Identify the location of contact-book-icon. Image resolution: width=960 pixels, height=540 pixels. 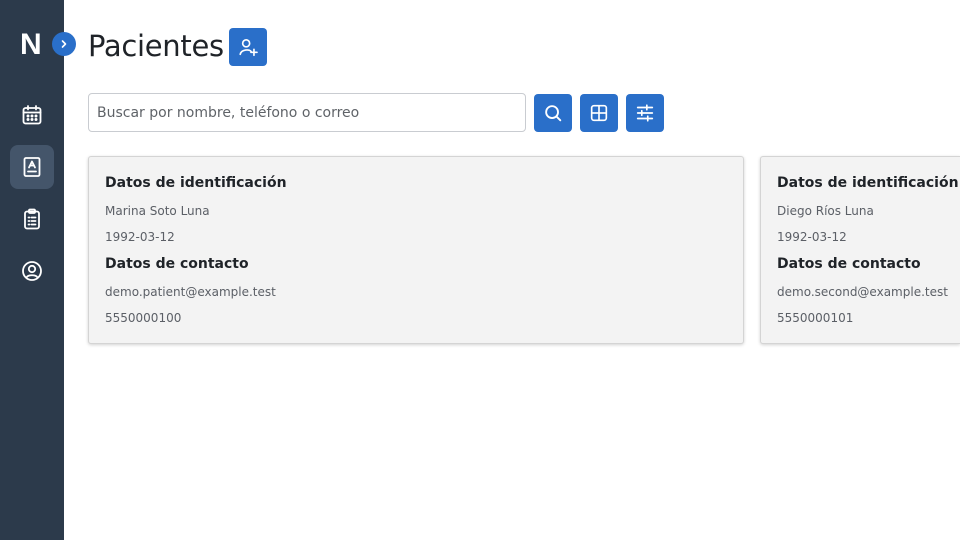
(32, 167).